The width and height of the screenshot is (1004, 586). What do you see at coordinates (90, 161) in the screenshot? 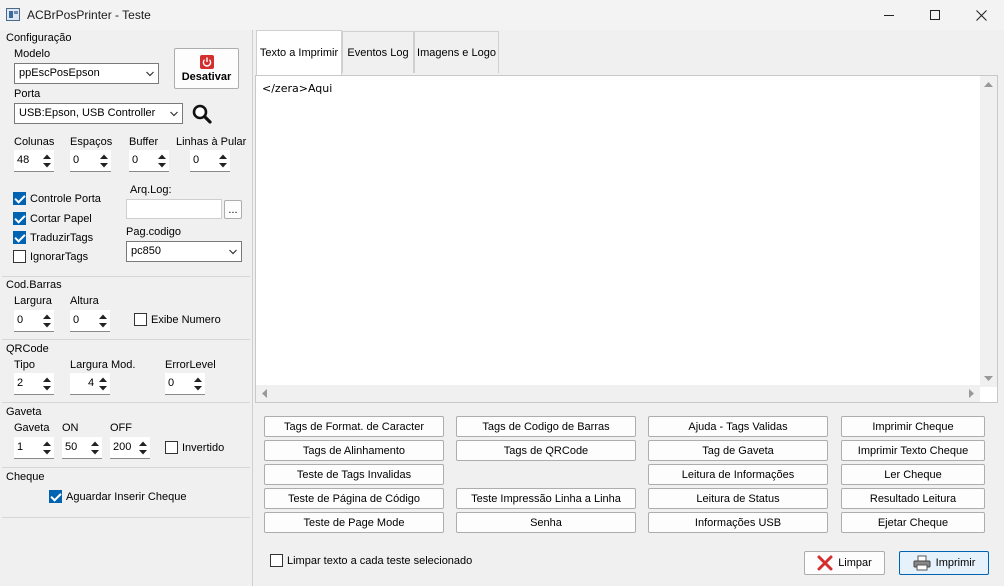
I see `espacos-spin: 0` at bounding box center [90, 161].